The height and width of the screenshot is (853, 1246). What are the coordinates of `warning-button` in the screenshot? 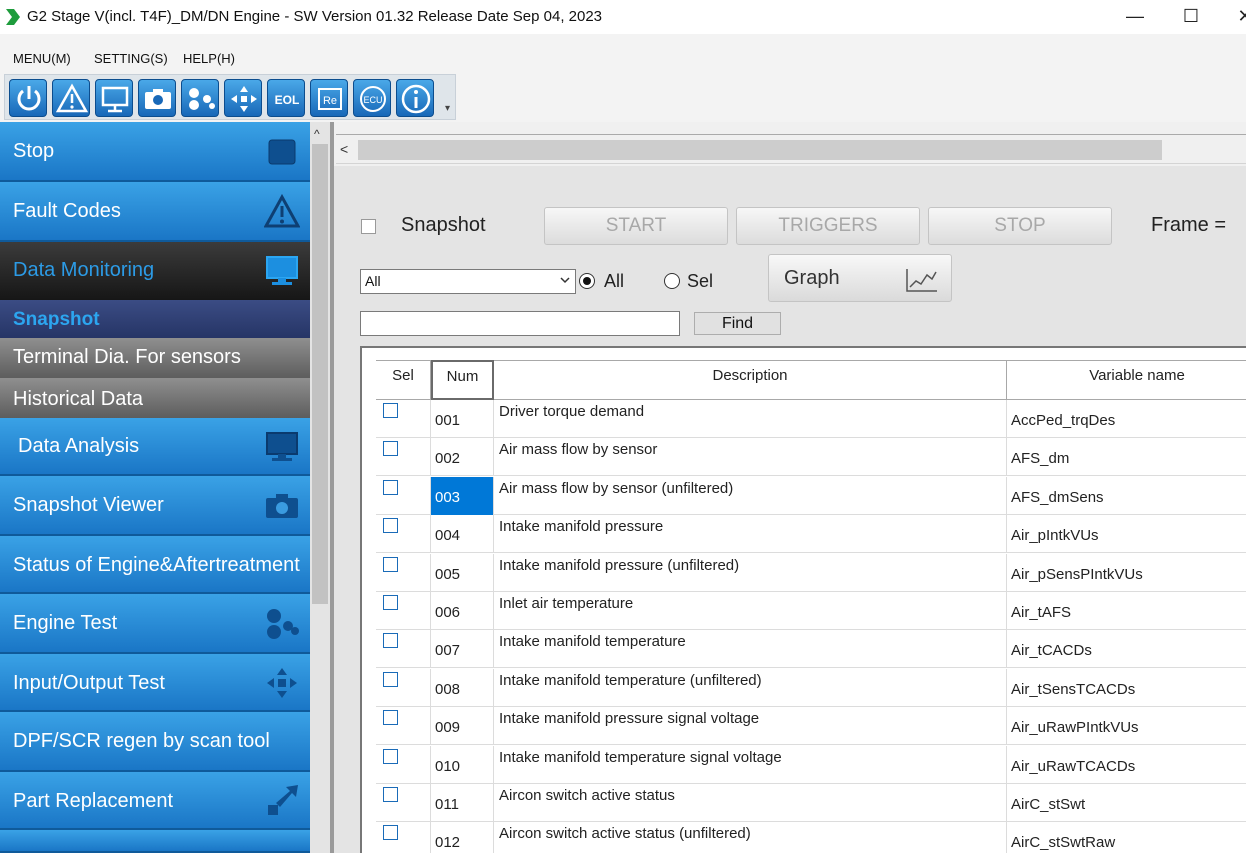 It's located at (71, 98).